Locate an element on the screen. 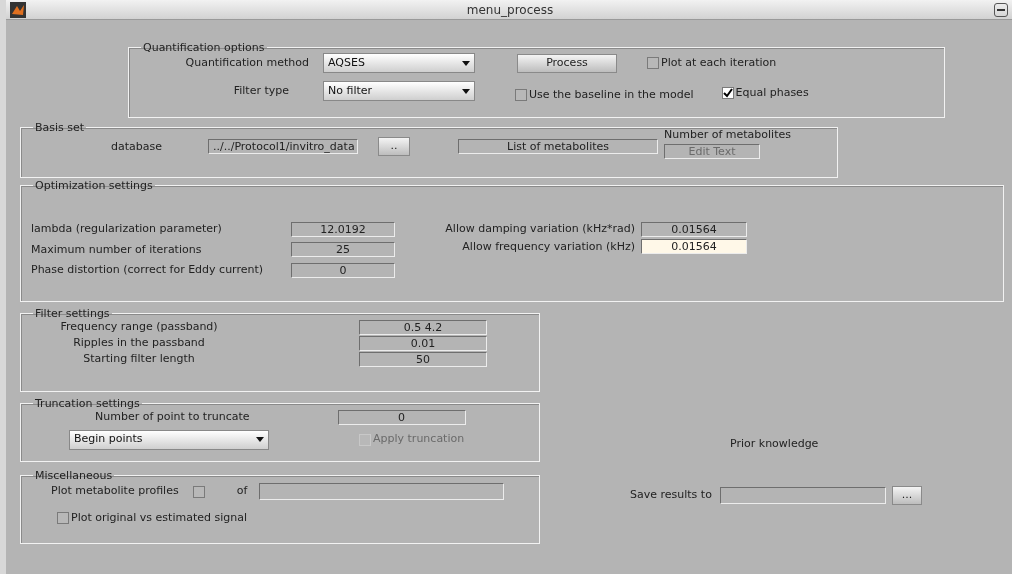 Image resolution: width=1012 pixels, height=574 pixels. dropdown: Begin points is located at coordinates (169, 439).